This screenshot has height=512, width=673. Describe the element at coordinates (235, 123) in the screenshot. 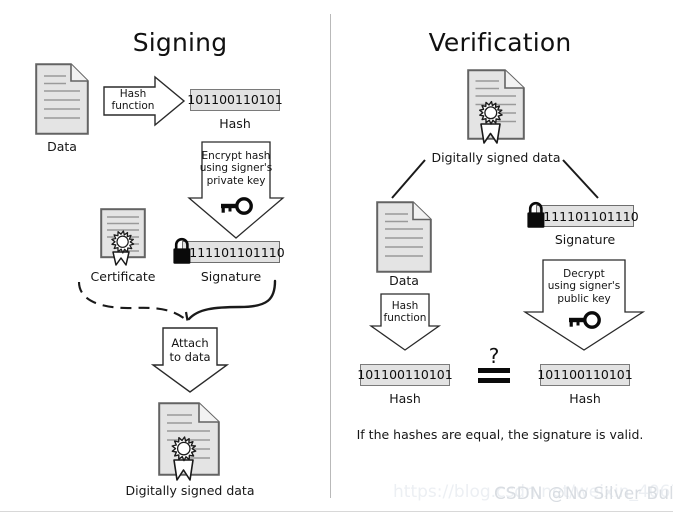

I see `signing-hash-label: Hash` at that location.